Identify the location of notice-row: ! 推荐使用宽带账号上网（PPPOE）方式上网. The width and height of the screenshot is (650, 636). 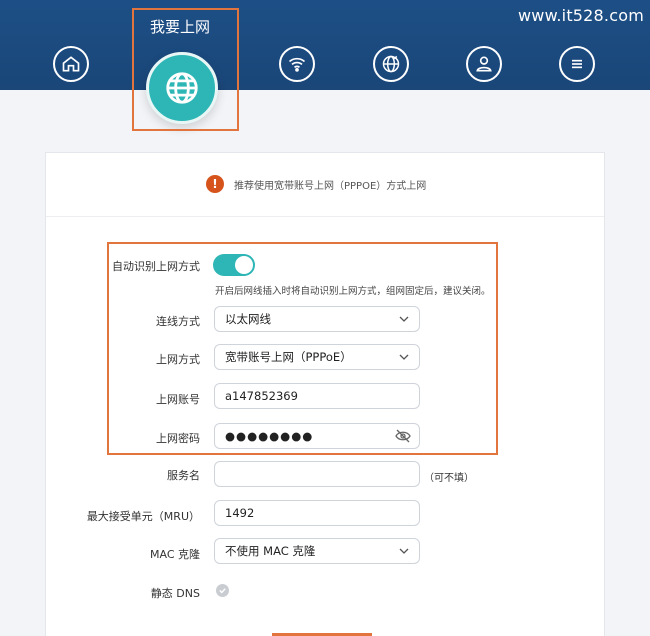
(325, 185).